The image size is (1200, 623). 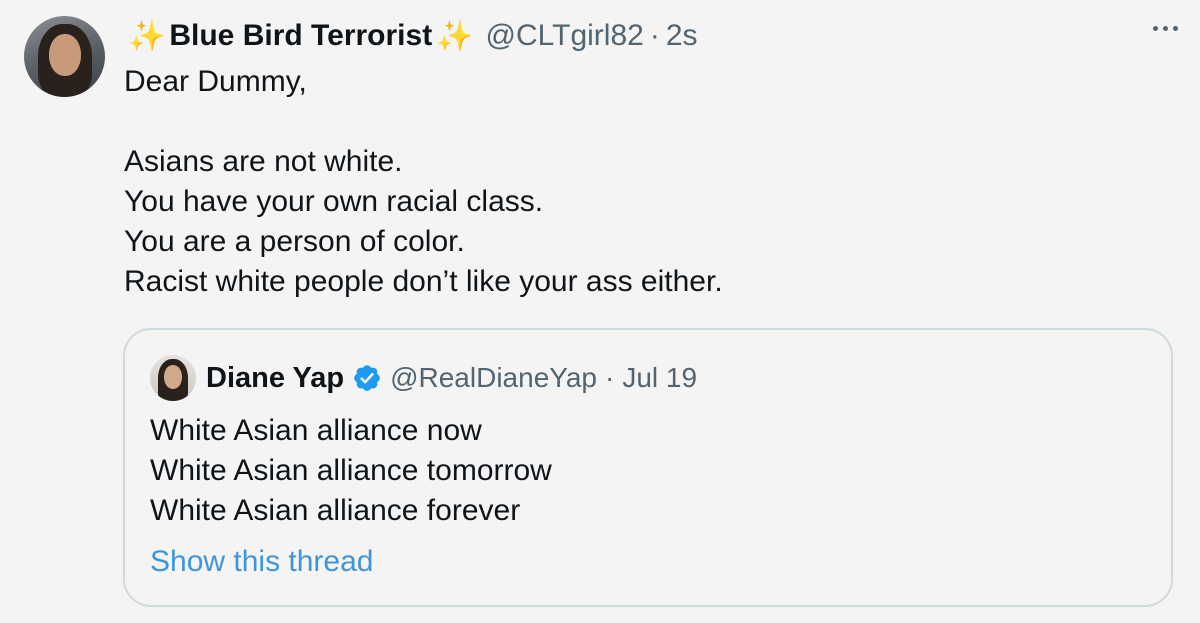 I want to click on quoted-text-line: White Asian alliance tomorrow, so click(x=351, y=470).